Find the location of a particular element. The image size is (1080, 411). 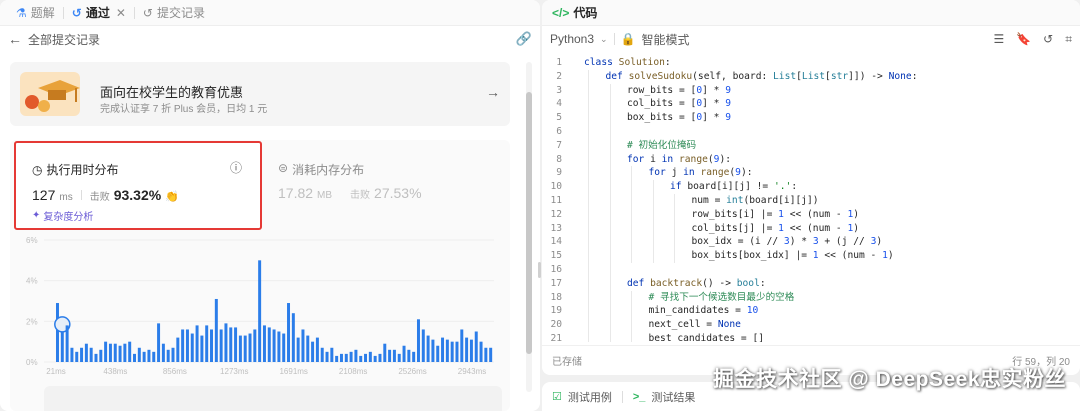

scrollbar-thumb is located at coordinates (529, 223).